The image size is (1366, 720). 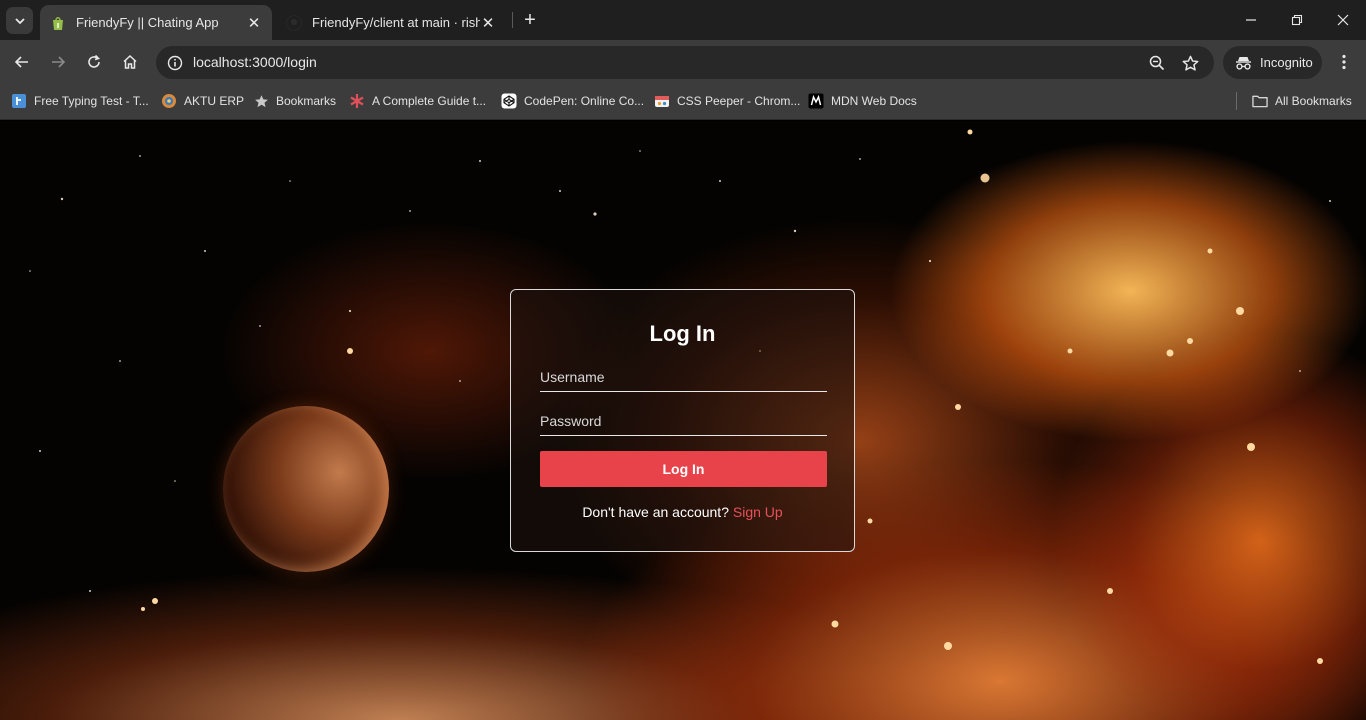 I want to click on incognito-indicator: Incognito, so click(x=1272, y=62).